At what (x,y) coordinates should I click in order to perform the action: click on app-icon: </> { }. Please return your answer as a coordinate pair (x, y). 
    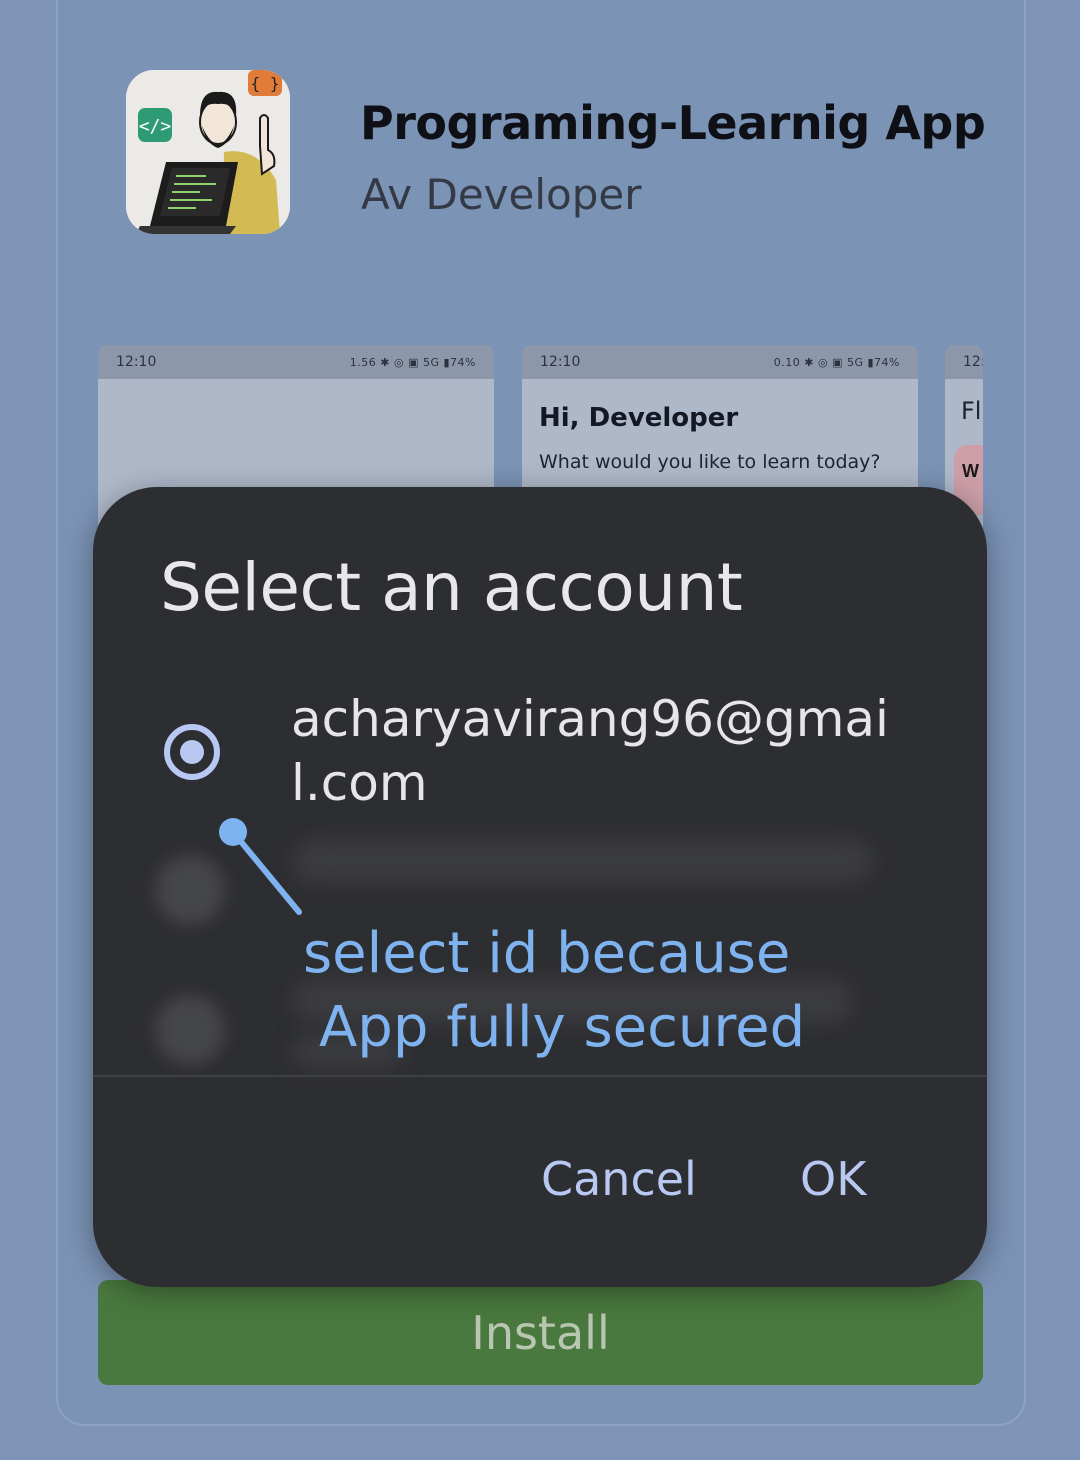
    Looking at the image, I should click on (208, 152).